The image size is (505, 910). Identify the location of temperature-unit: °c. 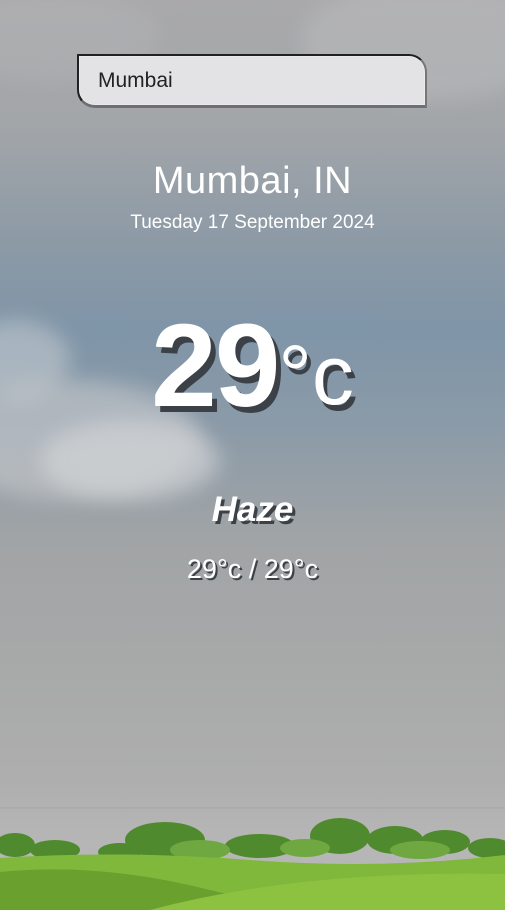
(316, 375).